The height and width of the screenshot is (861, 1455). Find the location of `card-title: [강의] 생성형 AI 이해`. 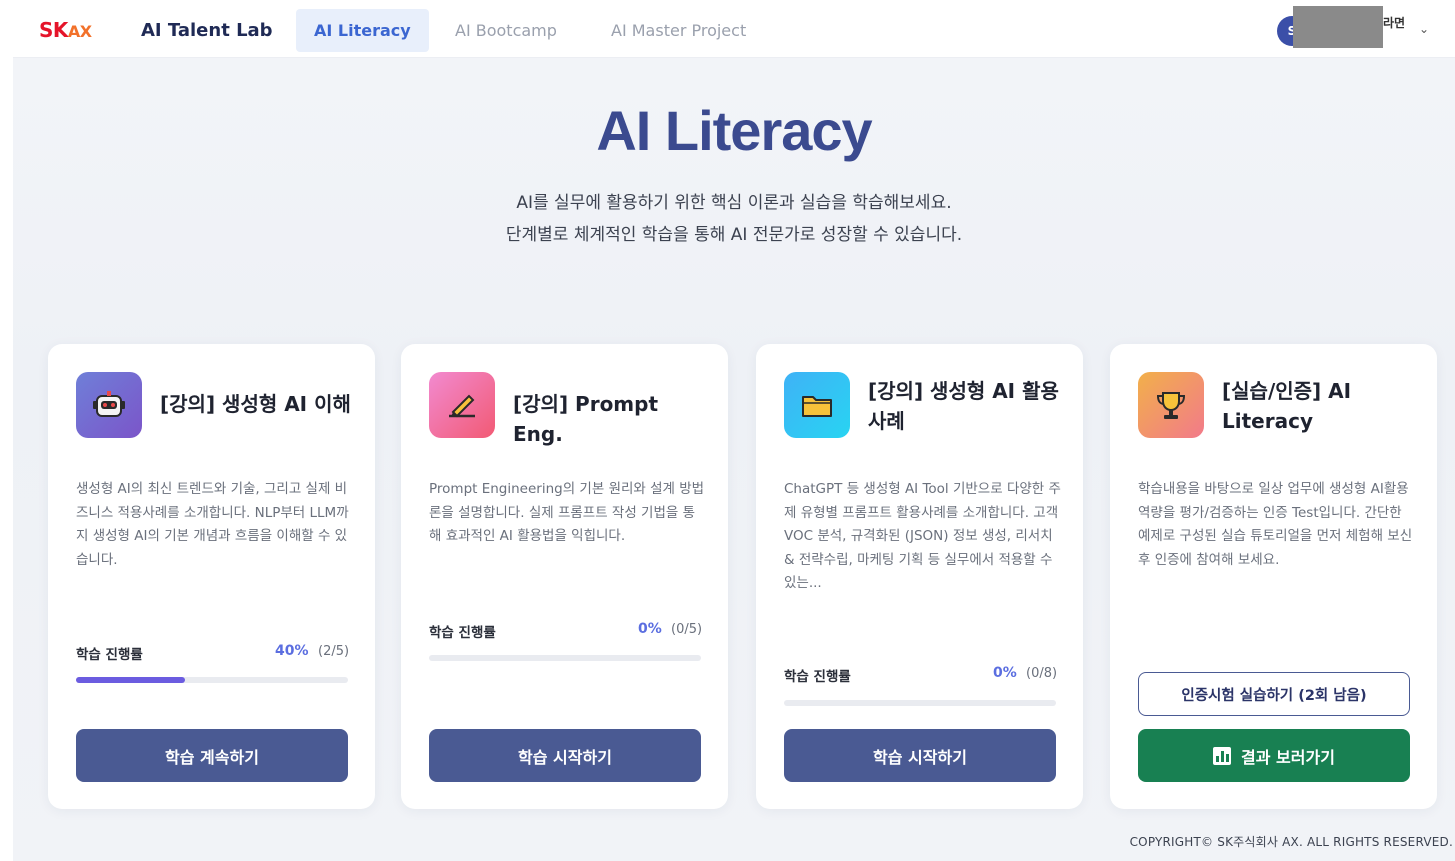

card-title: [강의] 생성형 AI 이해 is located at coordinates (255, 404).